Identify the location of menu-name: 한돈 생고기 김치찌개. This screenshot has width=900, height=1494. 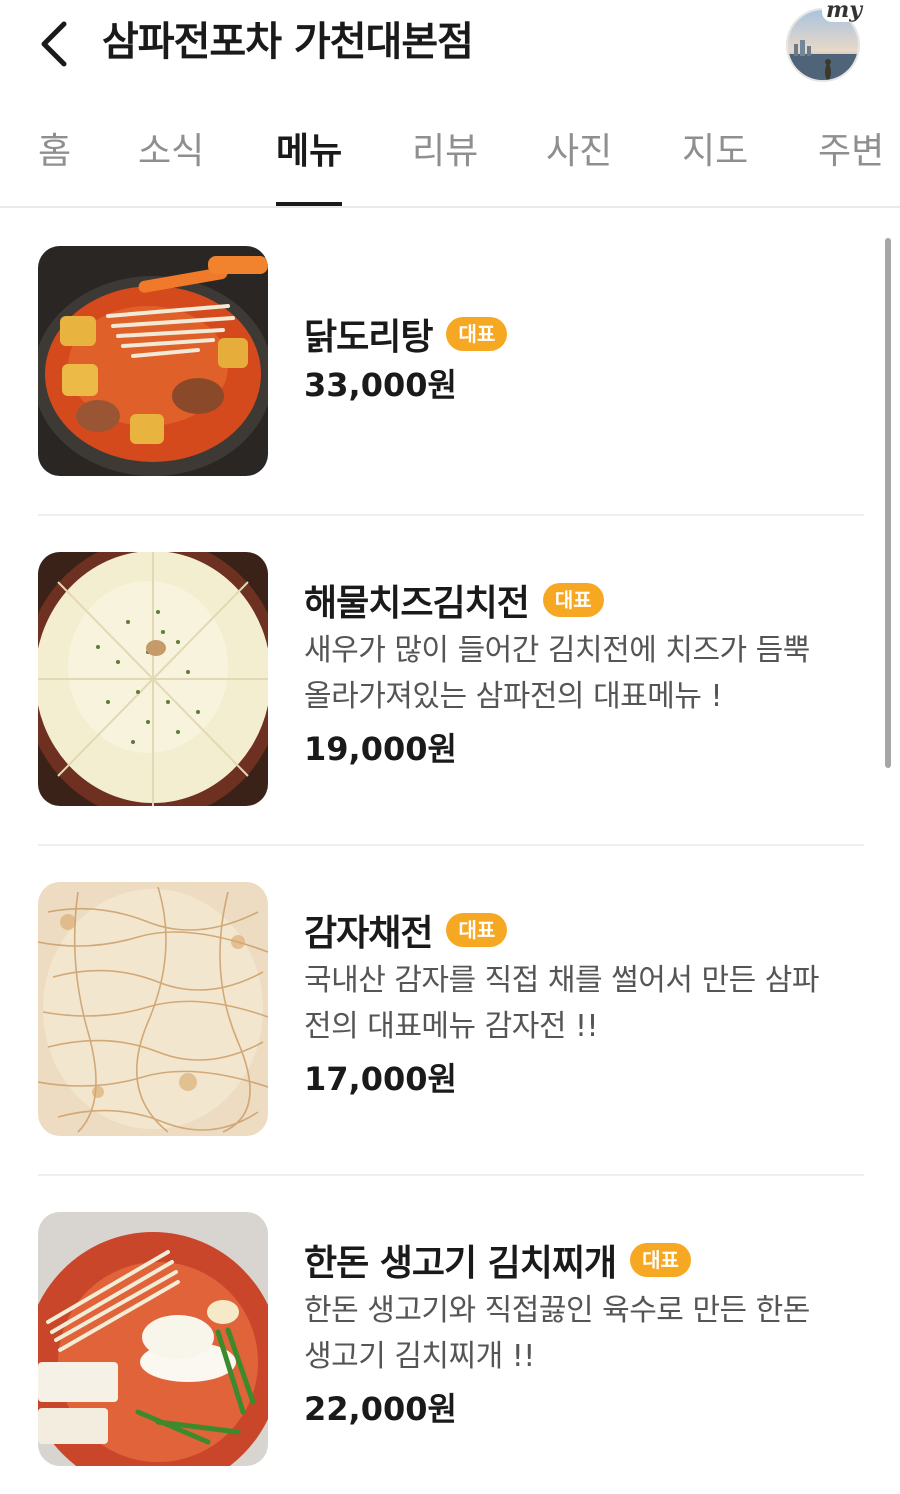
(460, 1263).